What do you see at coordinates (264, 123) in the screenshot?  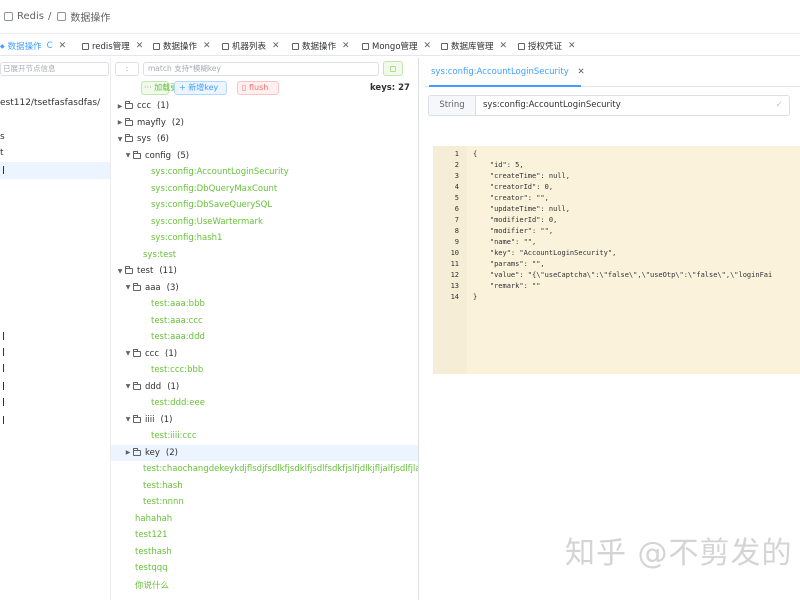 I see `tree-folder-node: ▶ mayfly (2)` at bounding box center [264, 123].